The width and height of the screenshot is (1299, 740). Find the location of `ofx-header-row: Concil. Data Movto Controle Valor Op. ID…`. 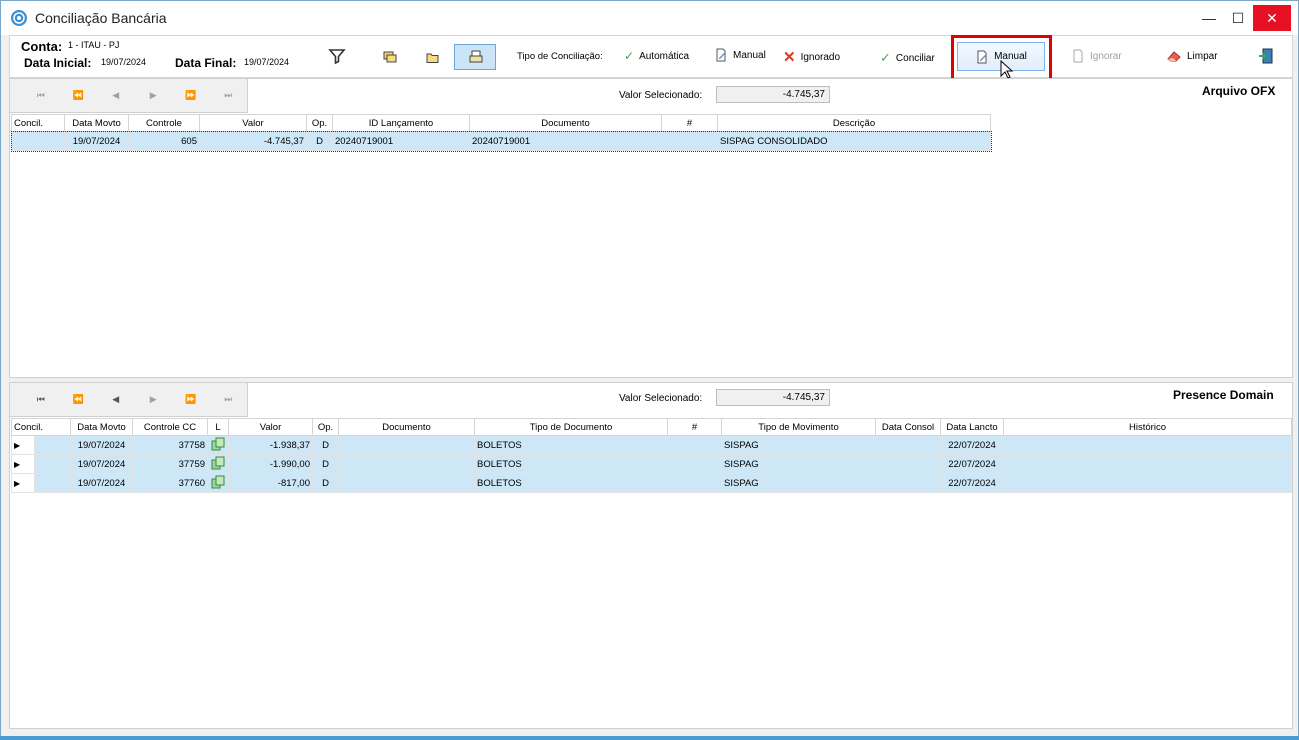

ofx-header-row: Concil. Data Movto Controle Valor Op. ID… is located at coordinates (501, 123).